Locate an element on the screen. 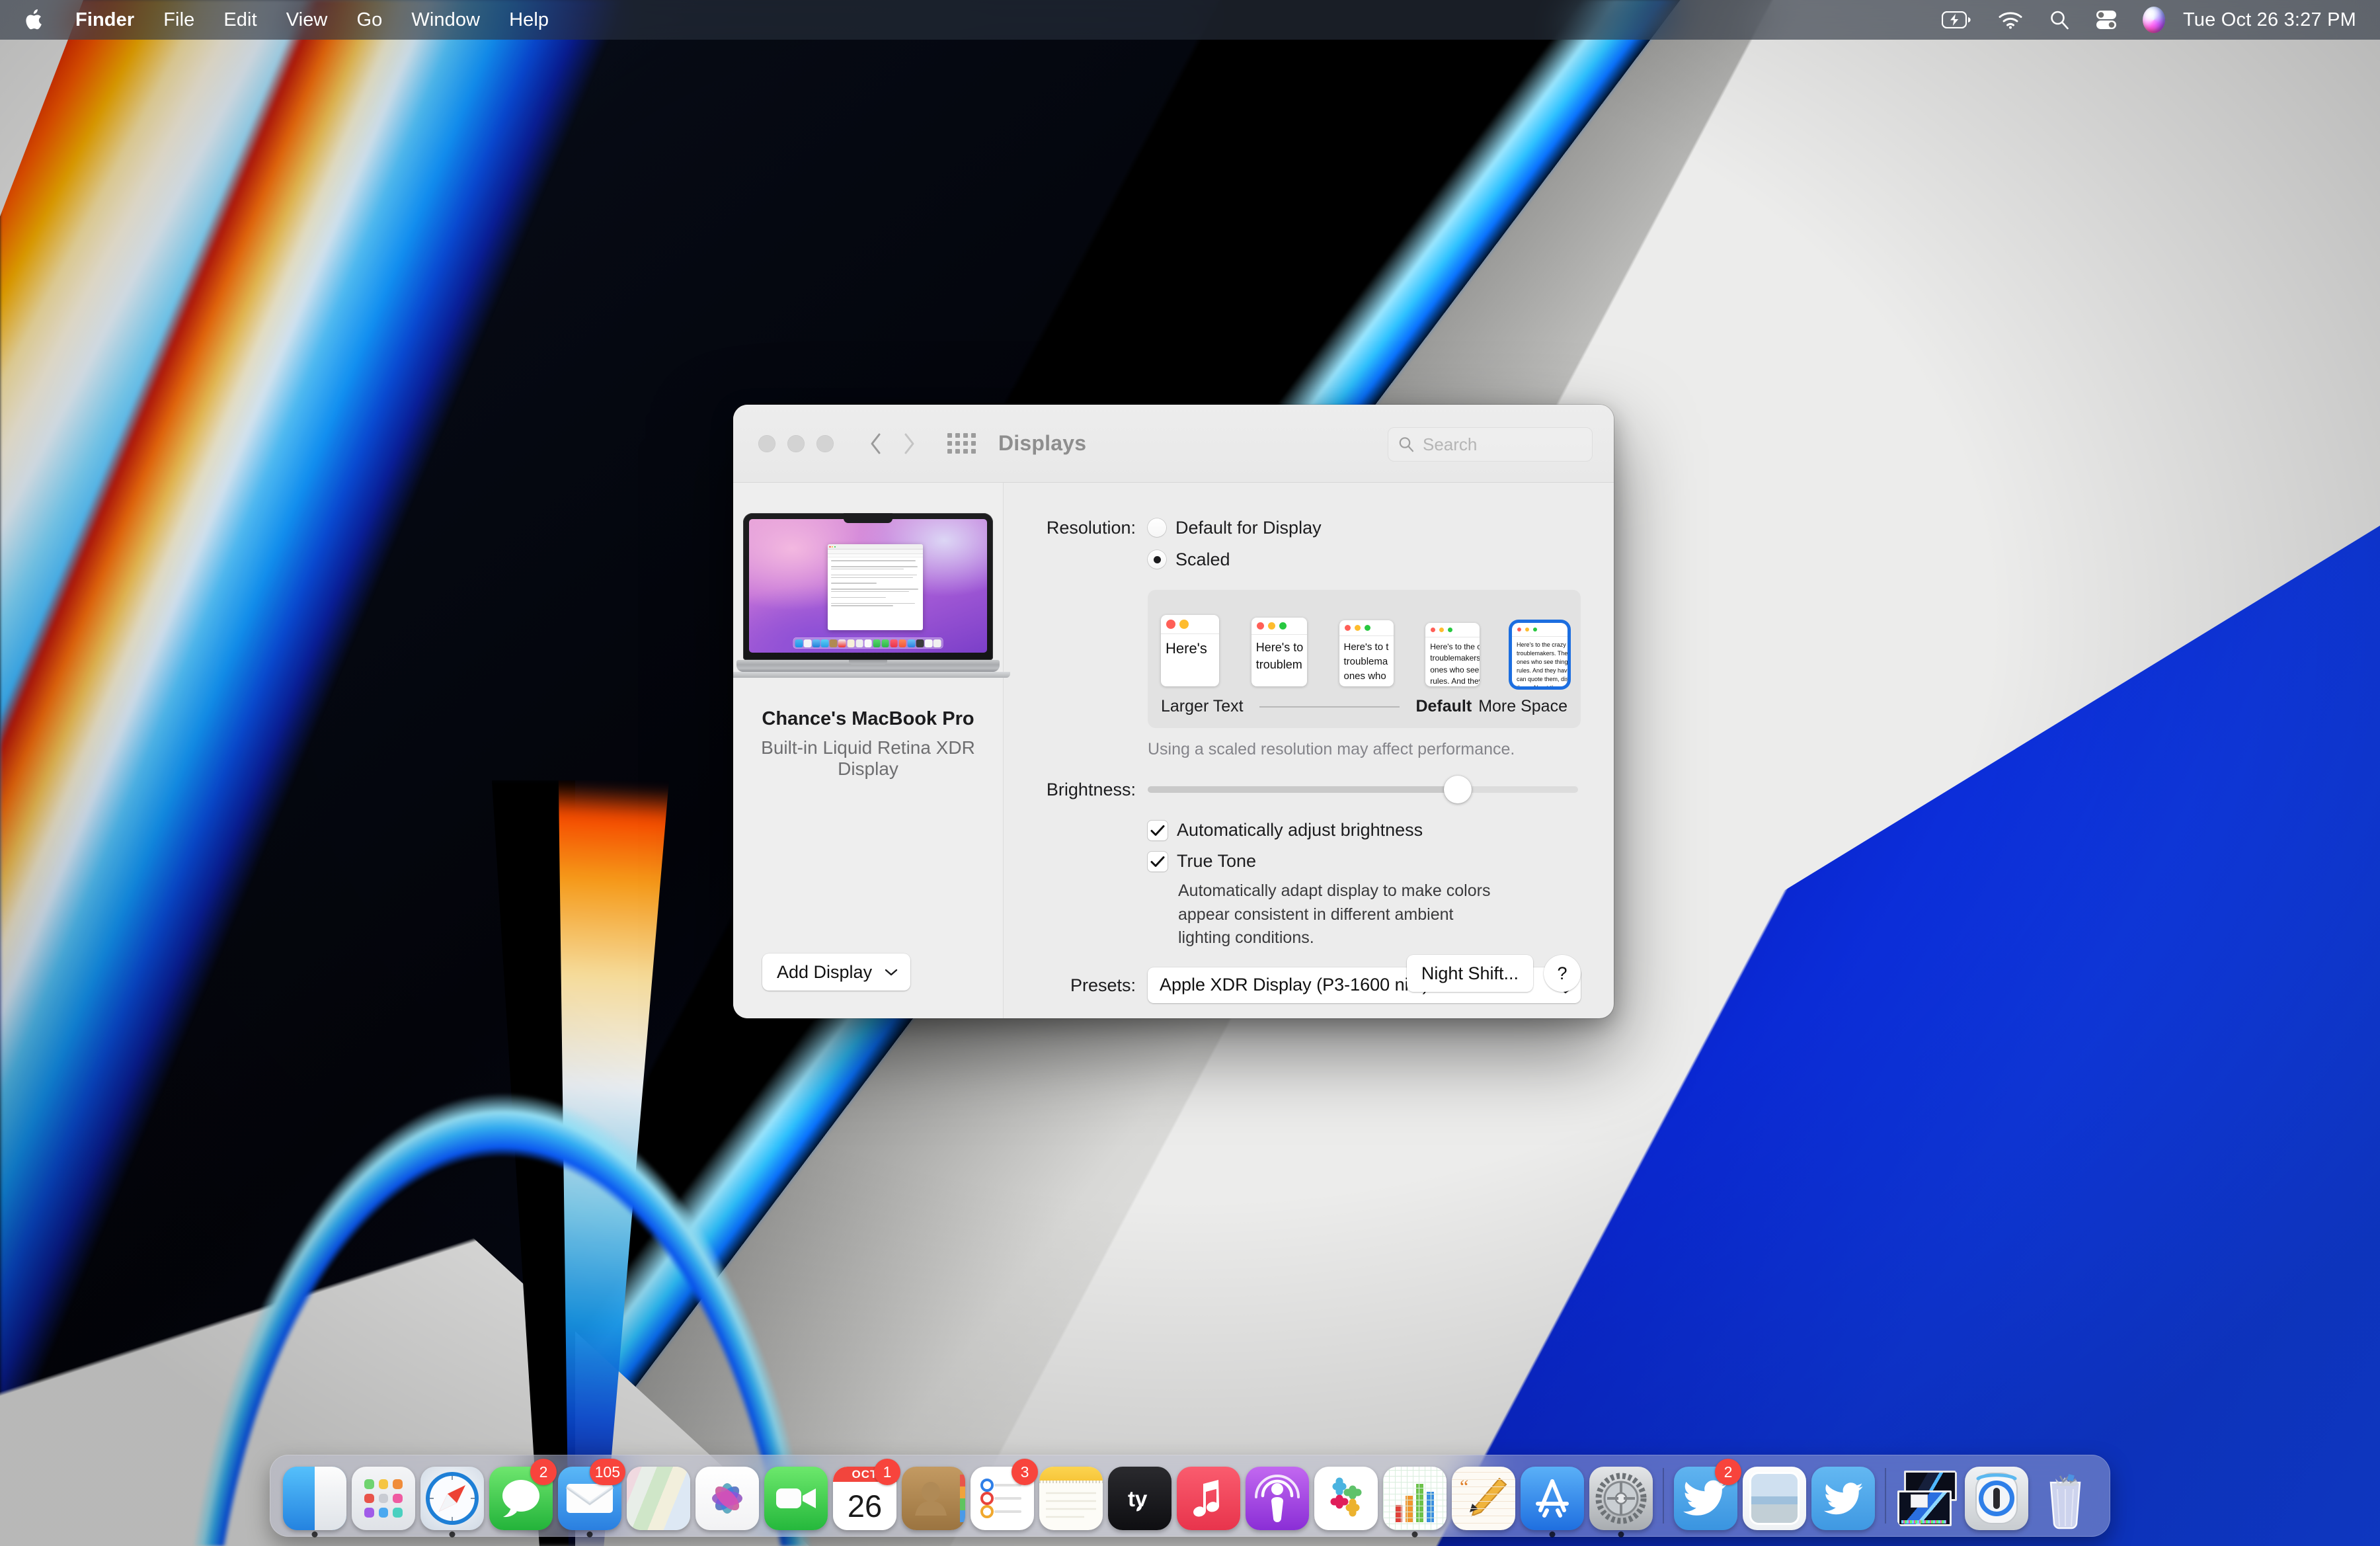 This screenshot has width=2380, height=1546. checkmark-icon is located at coordinates (1157, 861).